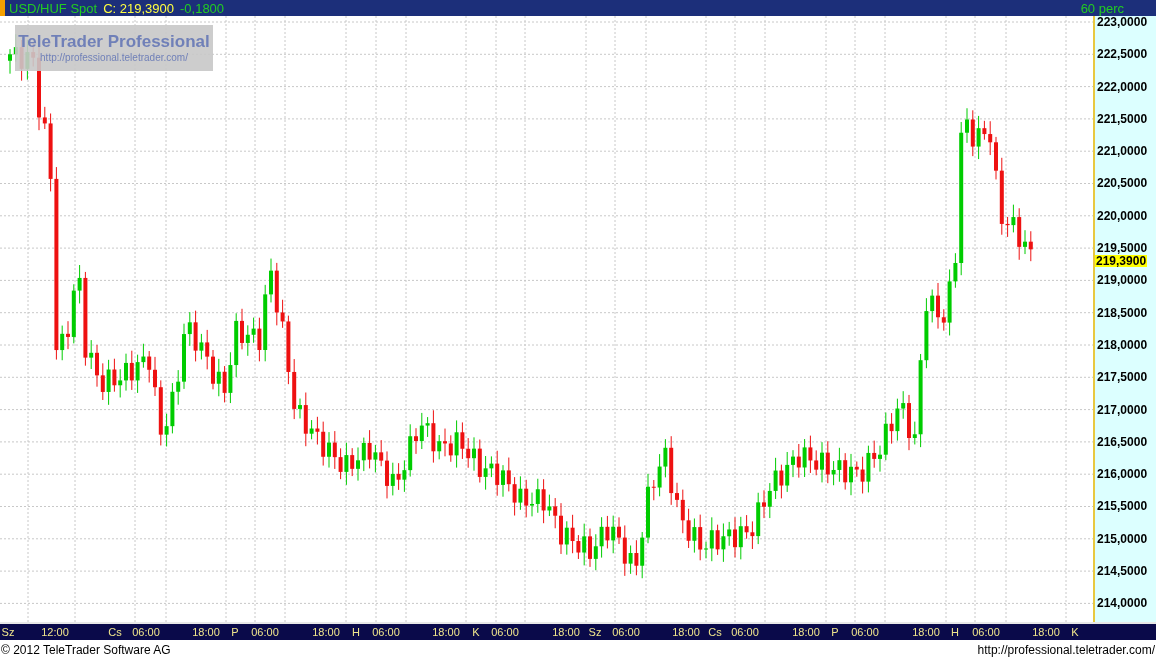 This screenshot has height=659, width=1156. Describe the element at coordinates (1122, 151) in the screenshot. I see `price-axis-label: 221,0000` at that location.